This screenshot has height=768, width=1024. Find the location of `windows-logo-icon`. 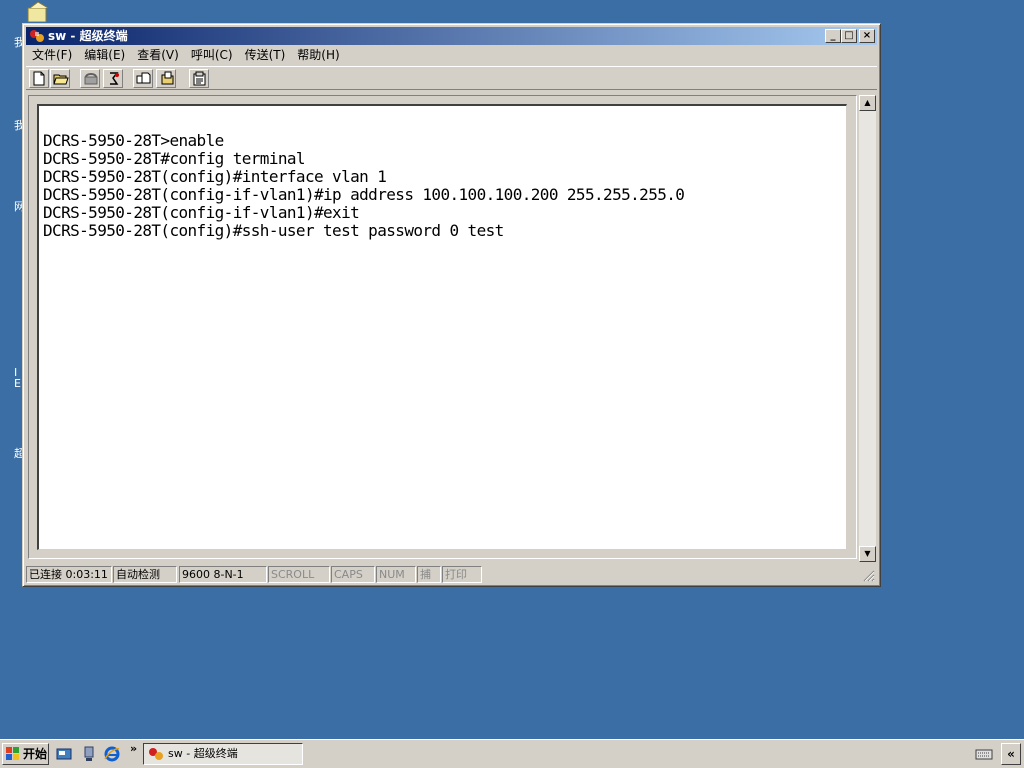

windows-logo-icon is located at coordinates (12, 753).